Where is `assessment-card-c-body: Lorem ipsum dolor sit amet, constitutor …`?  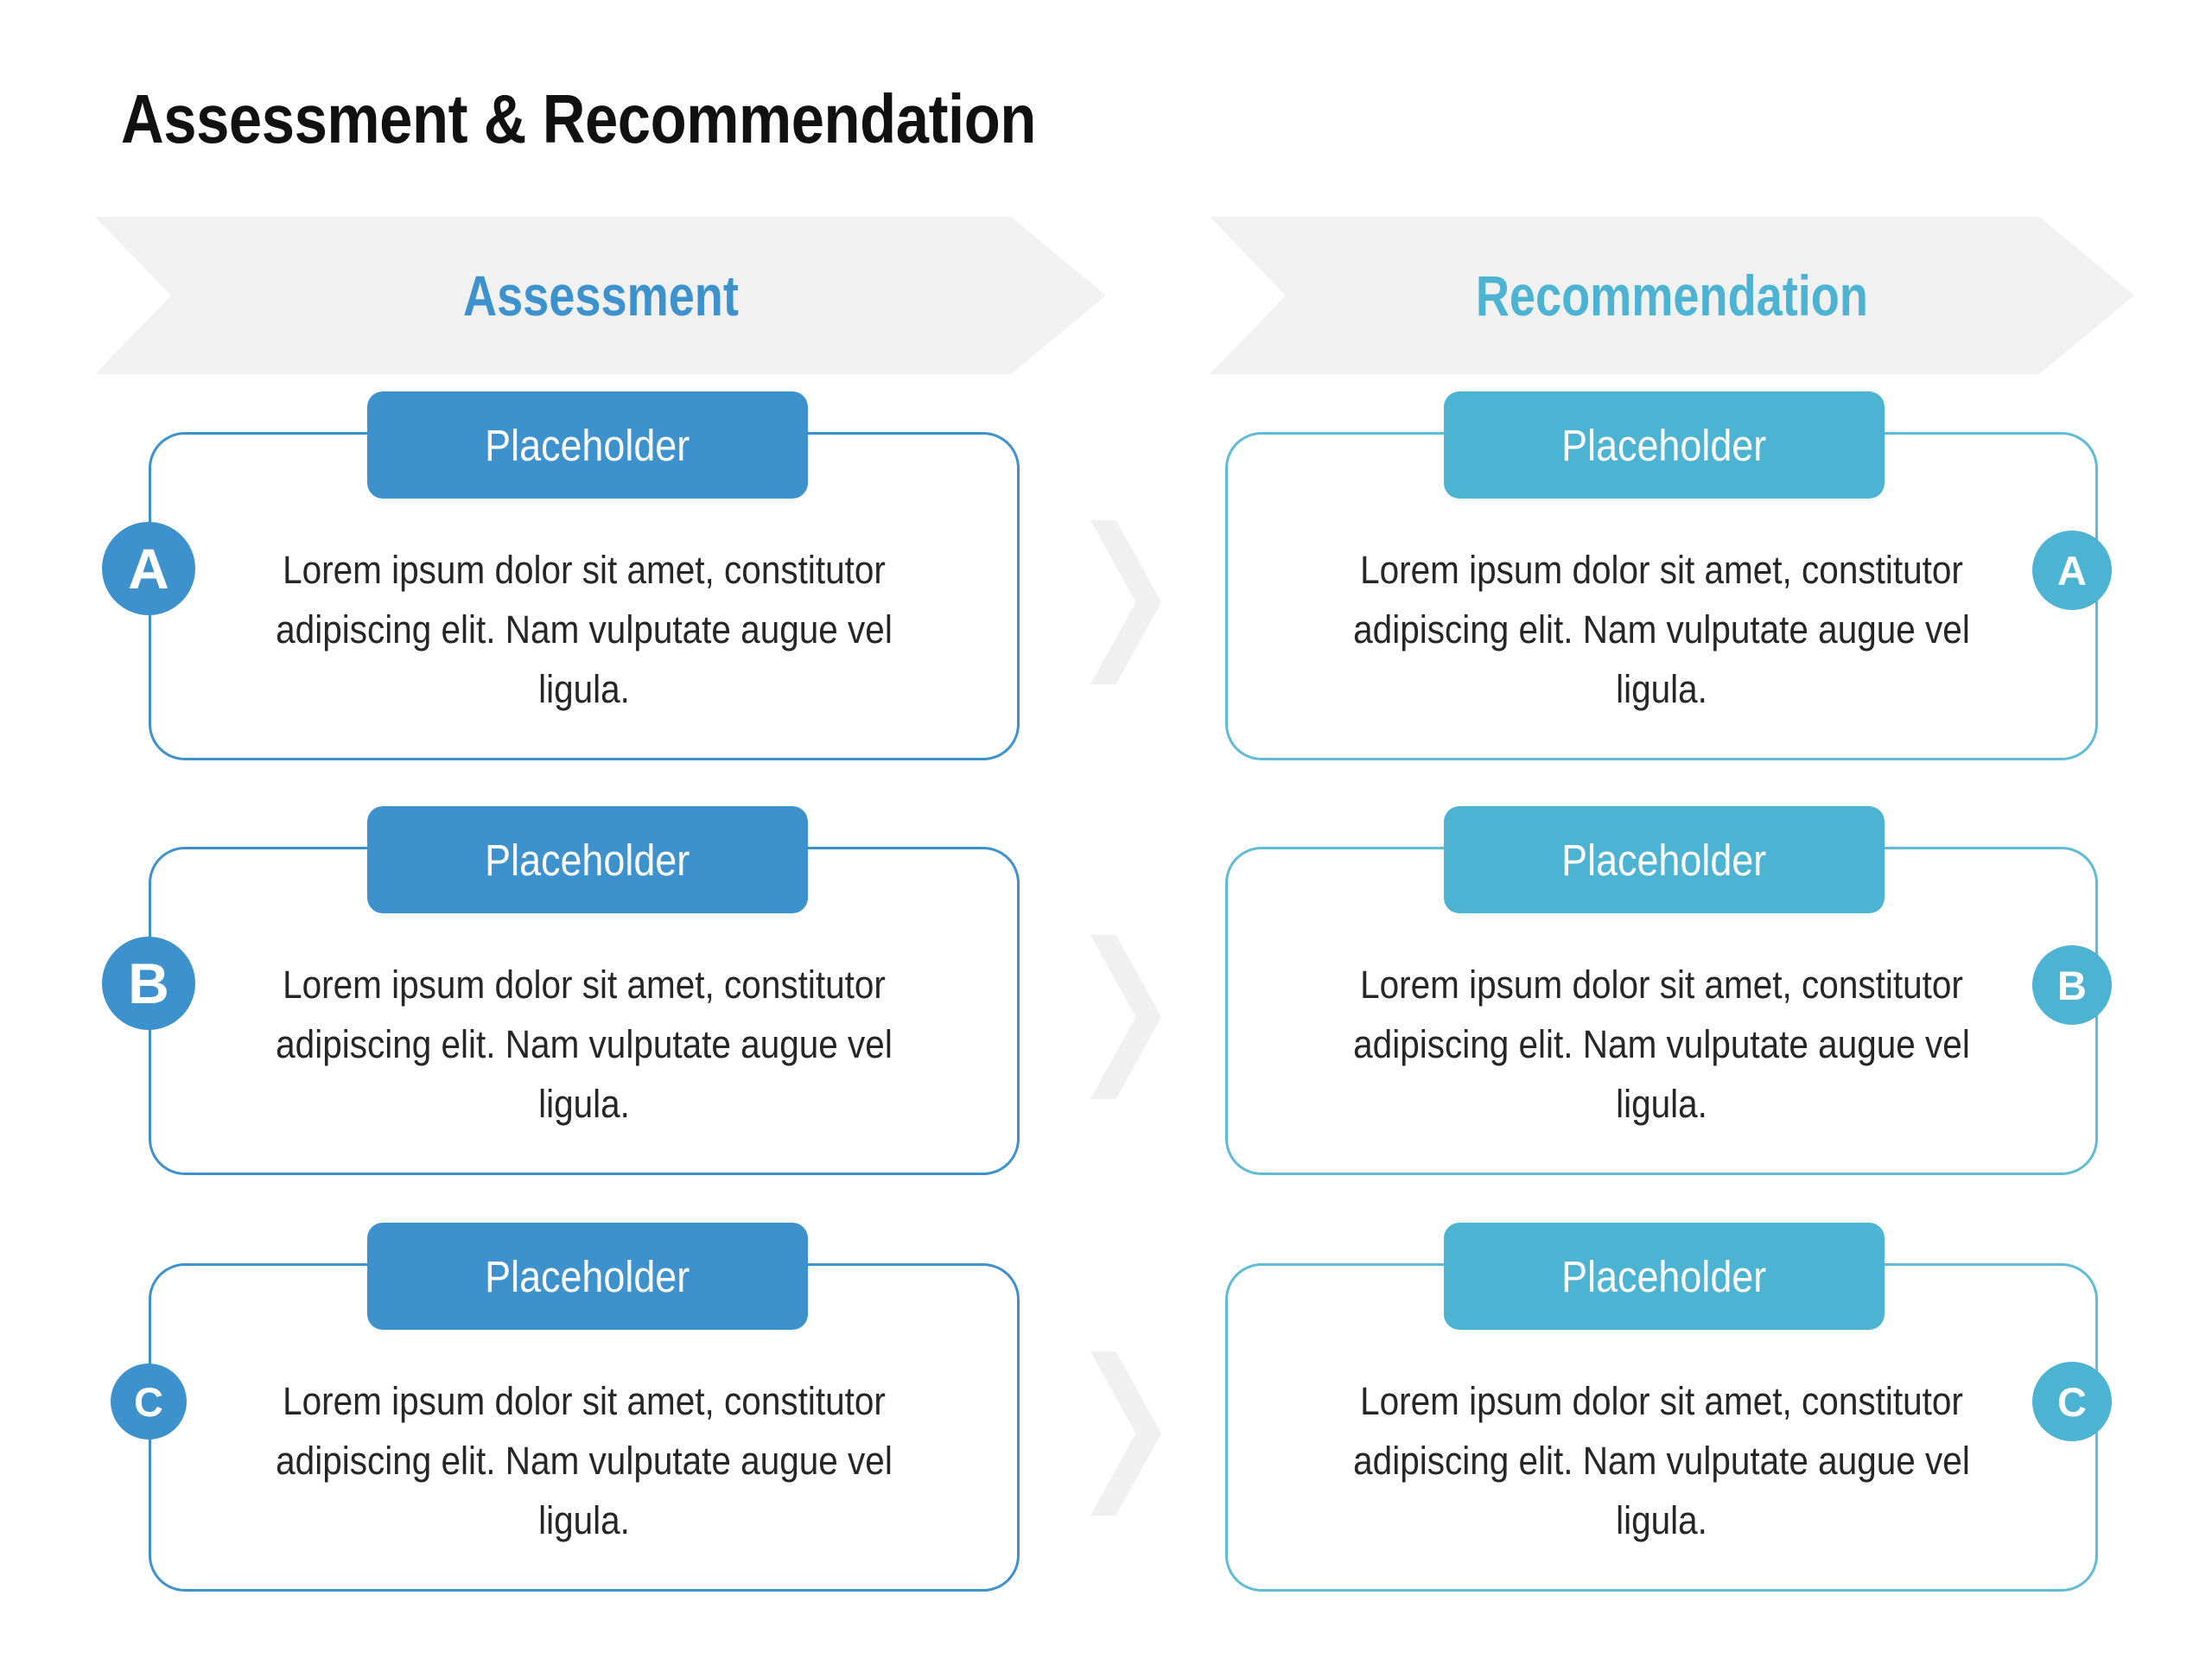 assessment-card-c-body: Lorem ipsum dolor sit amet, constitutor … is located at coordinates (584, 1460).